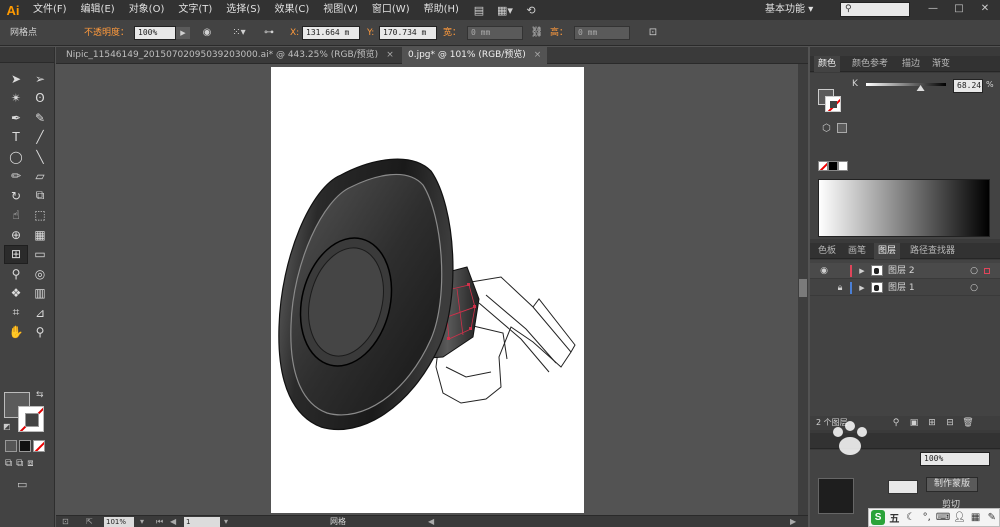 The height and width of the screenshot is (527, 1000). What do you see at coordinates (16, 274) in the screenshot?
I see `eyedropper-tool: ⚲` at bounding box center [16, 274].